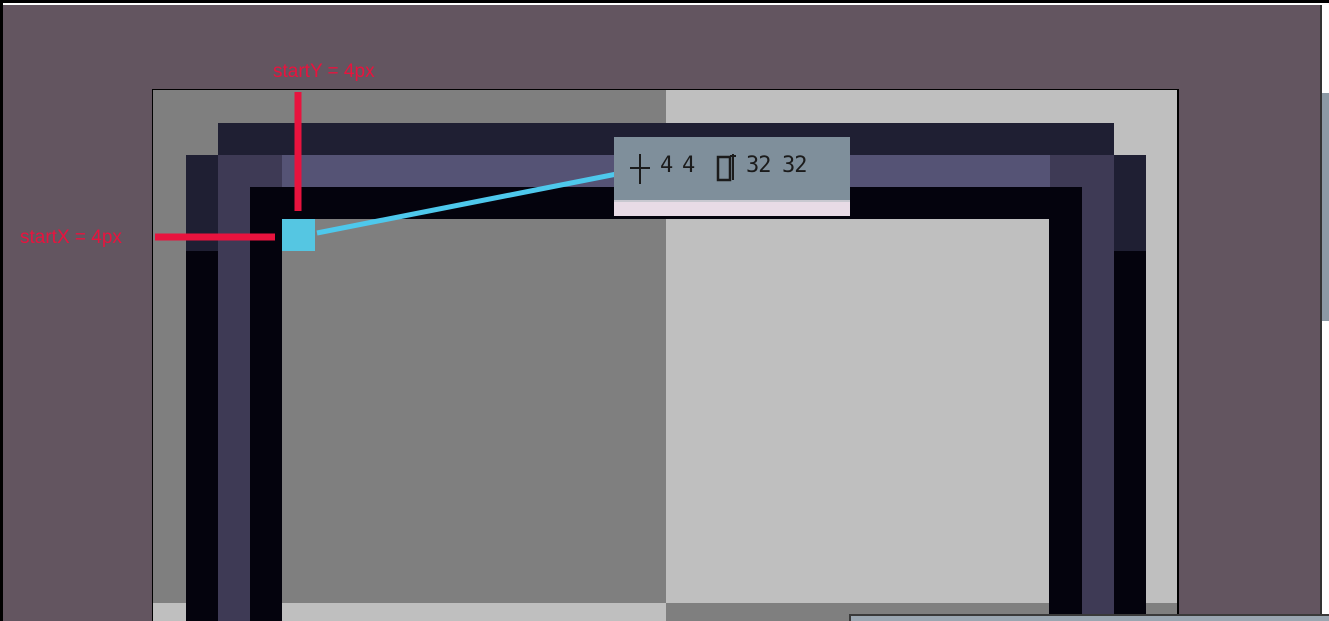 The height and width of the screenshot is (621, 1329). Describe the element at coordinates (726, 168) in the screenshot. I see `selection-size-icon` at that location.